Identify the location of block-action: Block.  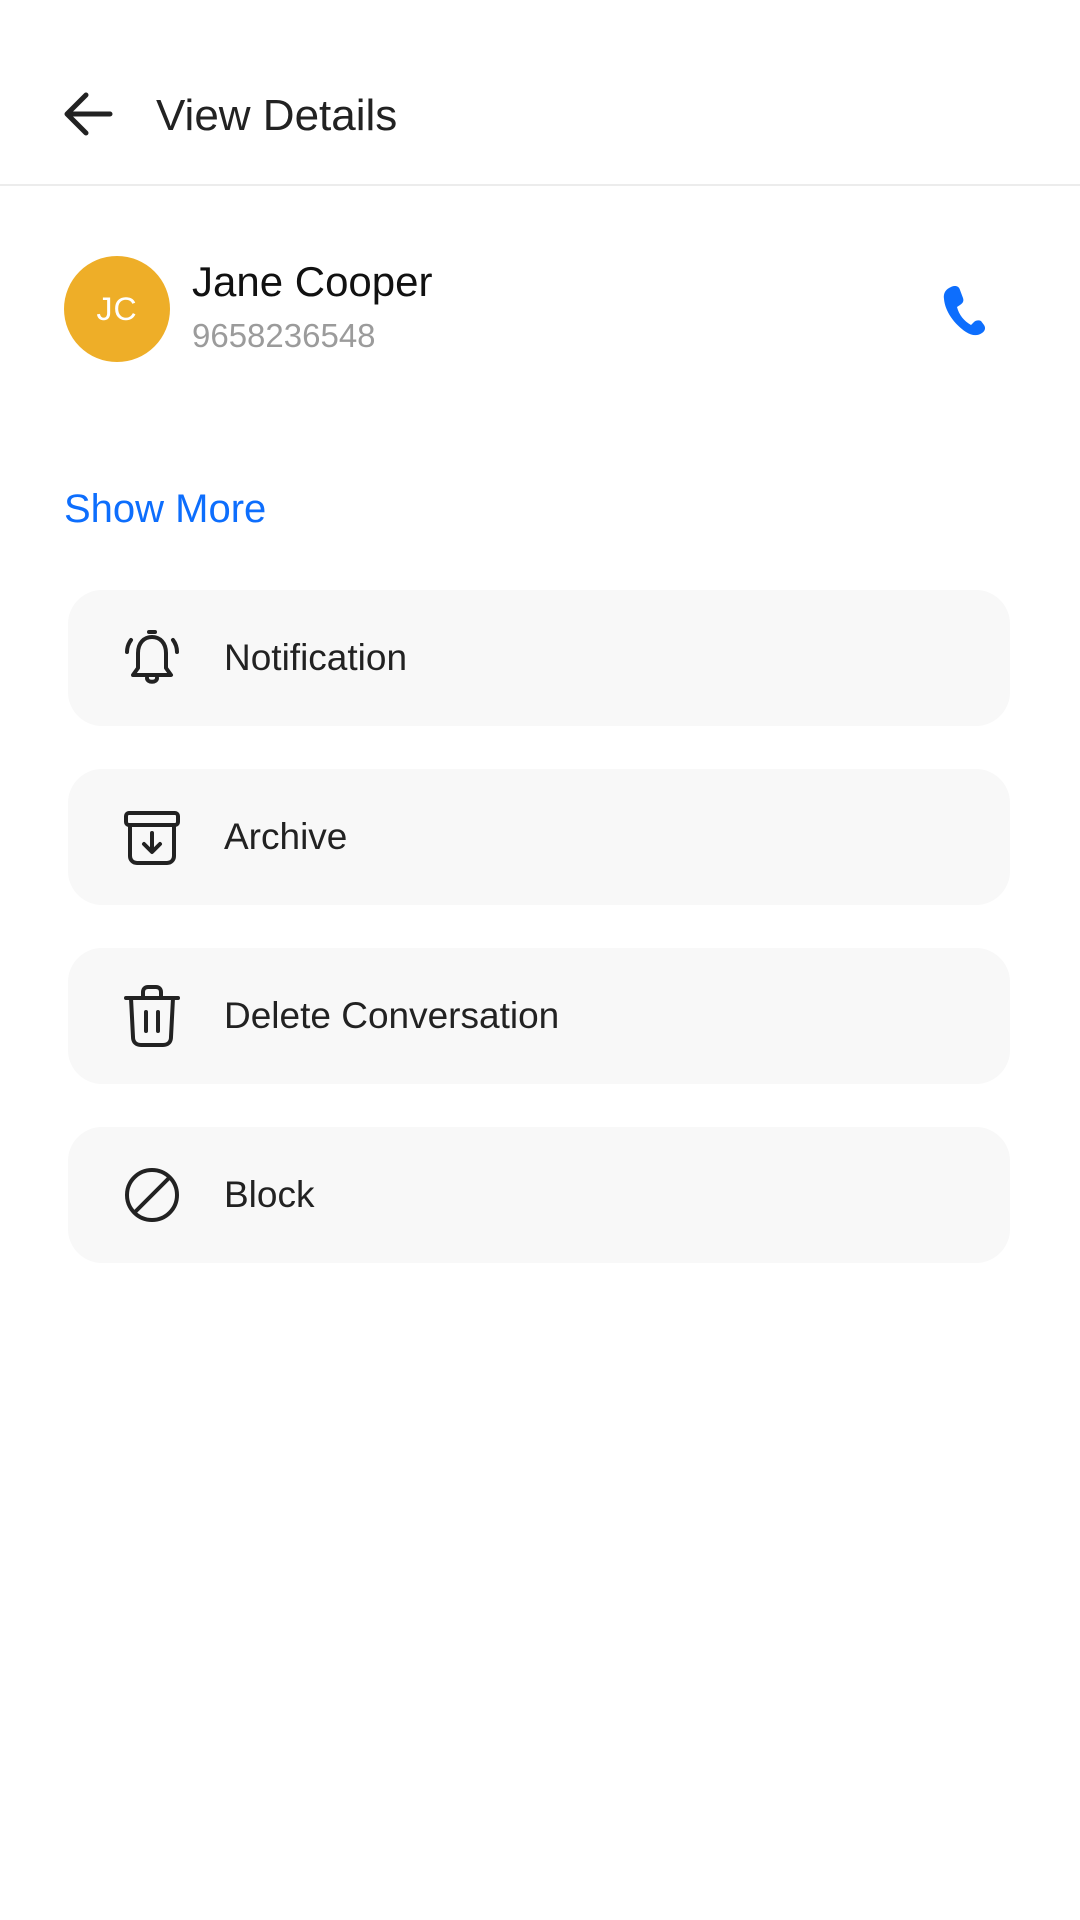
(539, 1195).